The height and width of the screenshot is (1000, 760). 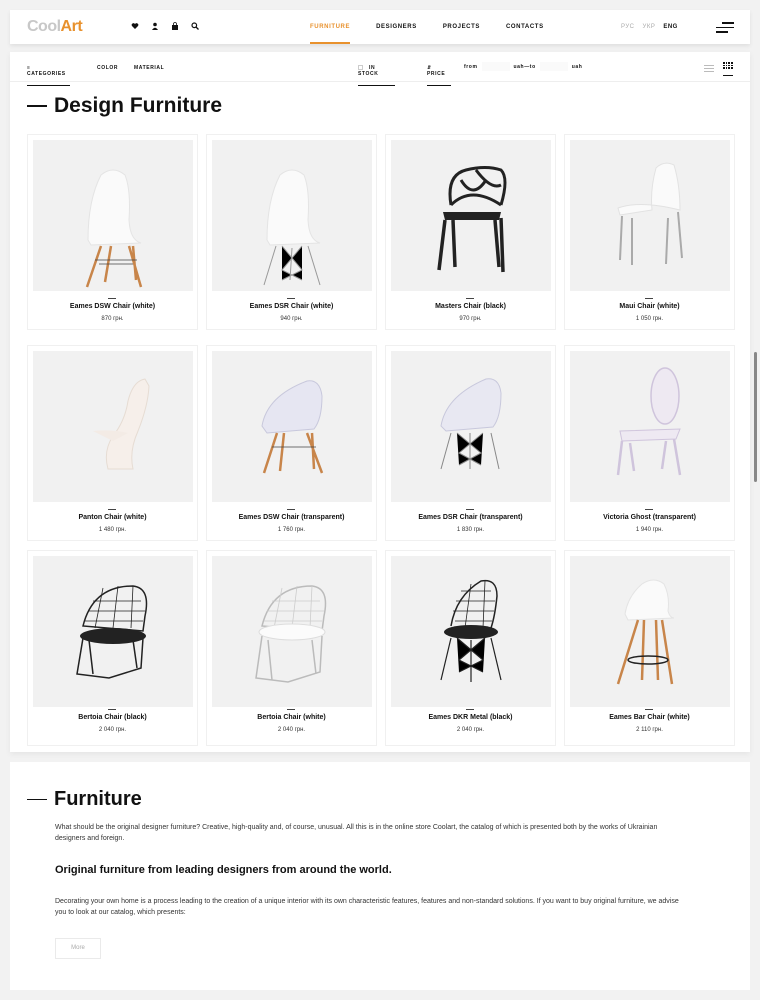 I want to click on product-card: Victoria Ghost (transparent) 1 940 грн., so click(x=649, y=443).